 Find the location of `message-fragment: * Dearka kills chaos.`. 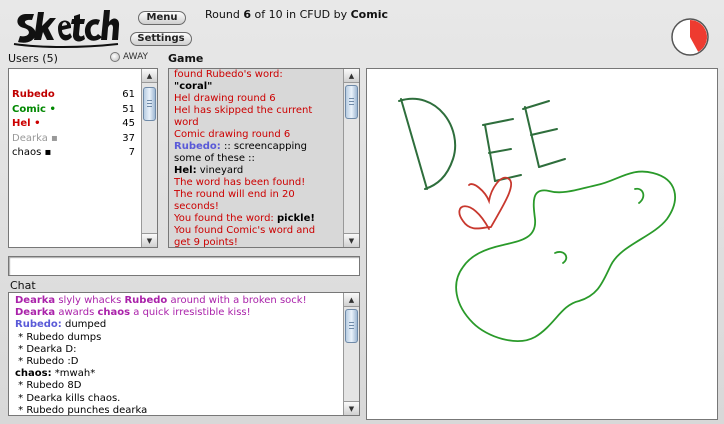

message-fragment: * Dearka kills chaos. is located at coordinates (68, 398).